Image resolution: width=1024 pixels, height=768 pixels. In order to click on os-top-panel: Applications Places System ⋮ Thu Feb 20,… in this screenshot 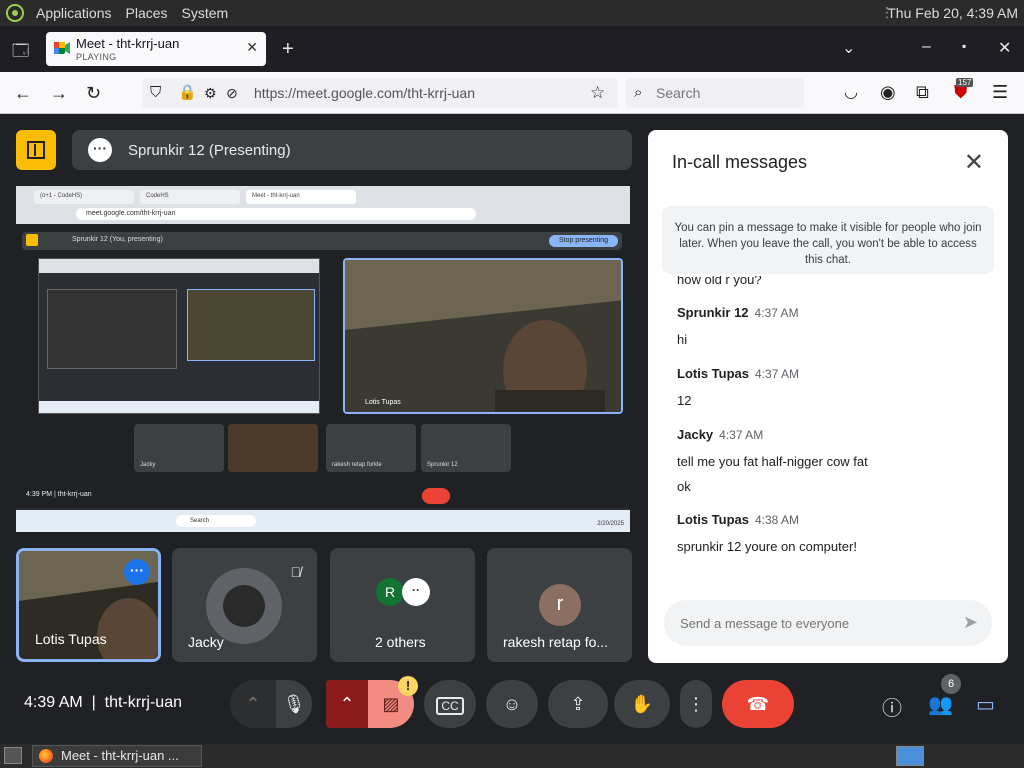, I will do `click(512, 13)`.